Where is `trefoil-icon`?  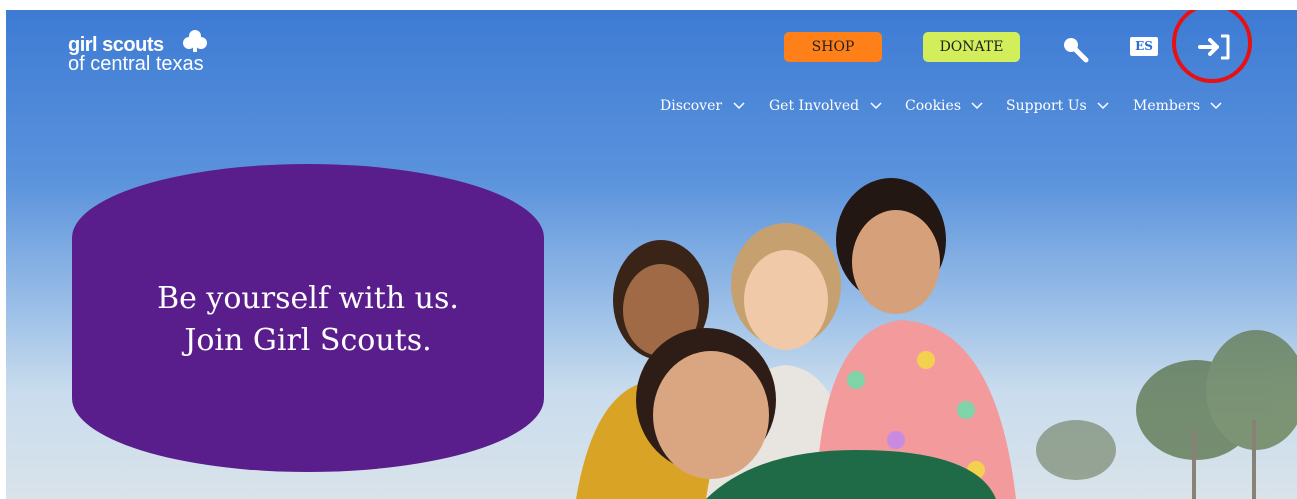 trefoil-icon is located at coordinates (195, 41).